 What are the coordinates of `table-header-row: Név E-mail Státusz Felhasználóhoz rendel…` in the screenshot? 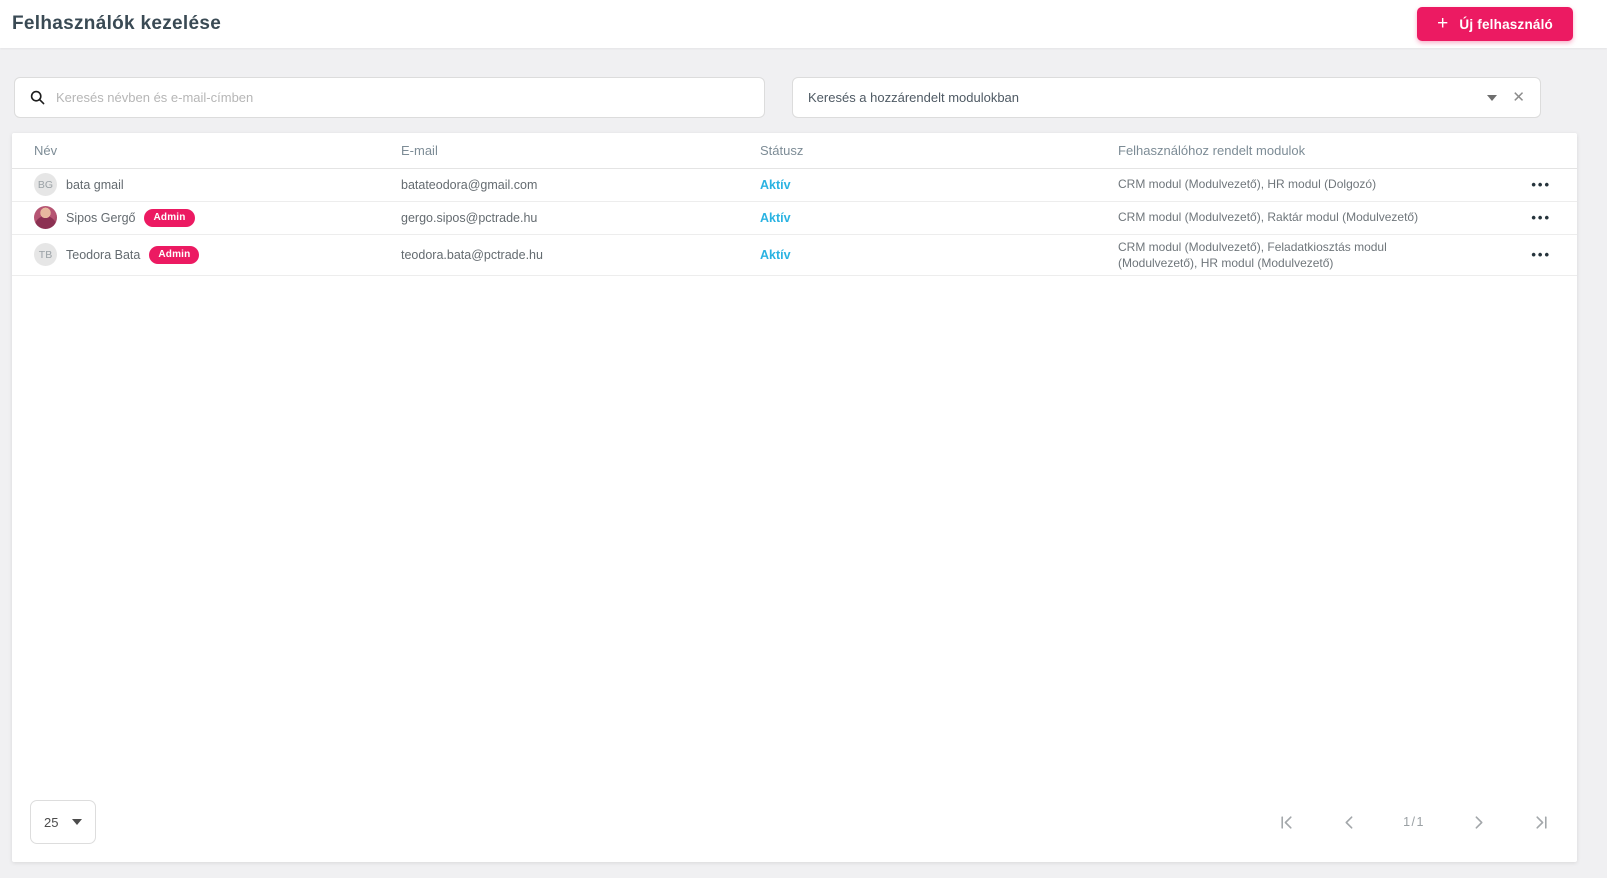 It's located at (794, 151).